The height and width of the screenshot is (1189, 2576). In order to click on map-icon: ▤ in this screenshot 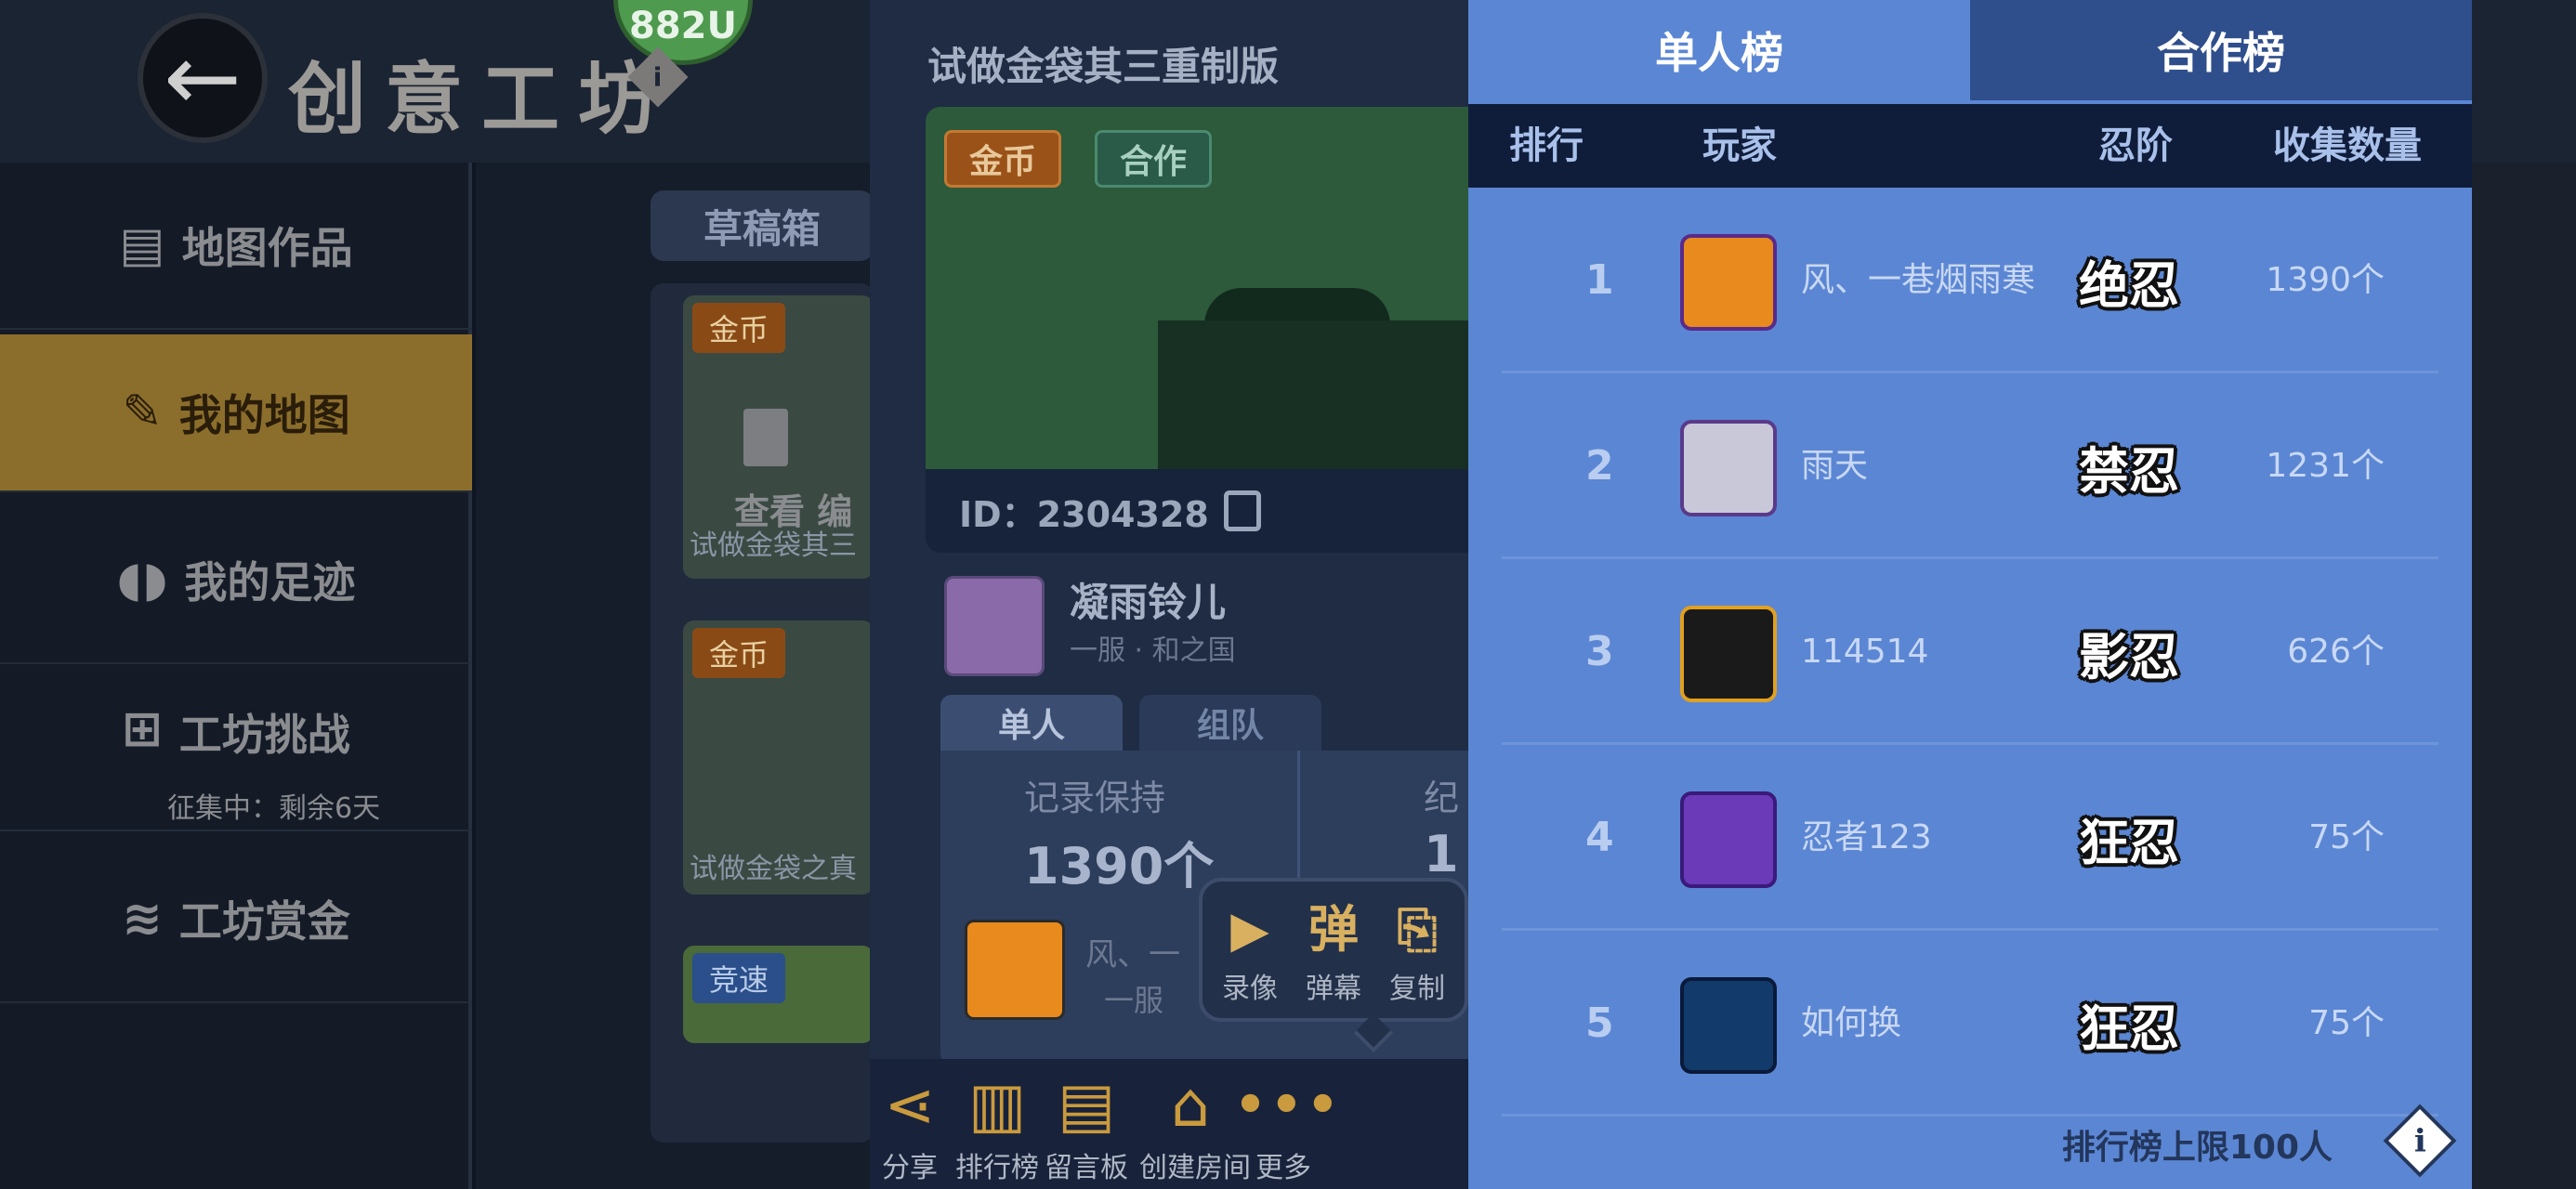, I will do `click(142, 245)`.